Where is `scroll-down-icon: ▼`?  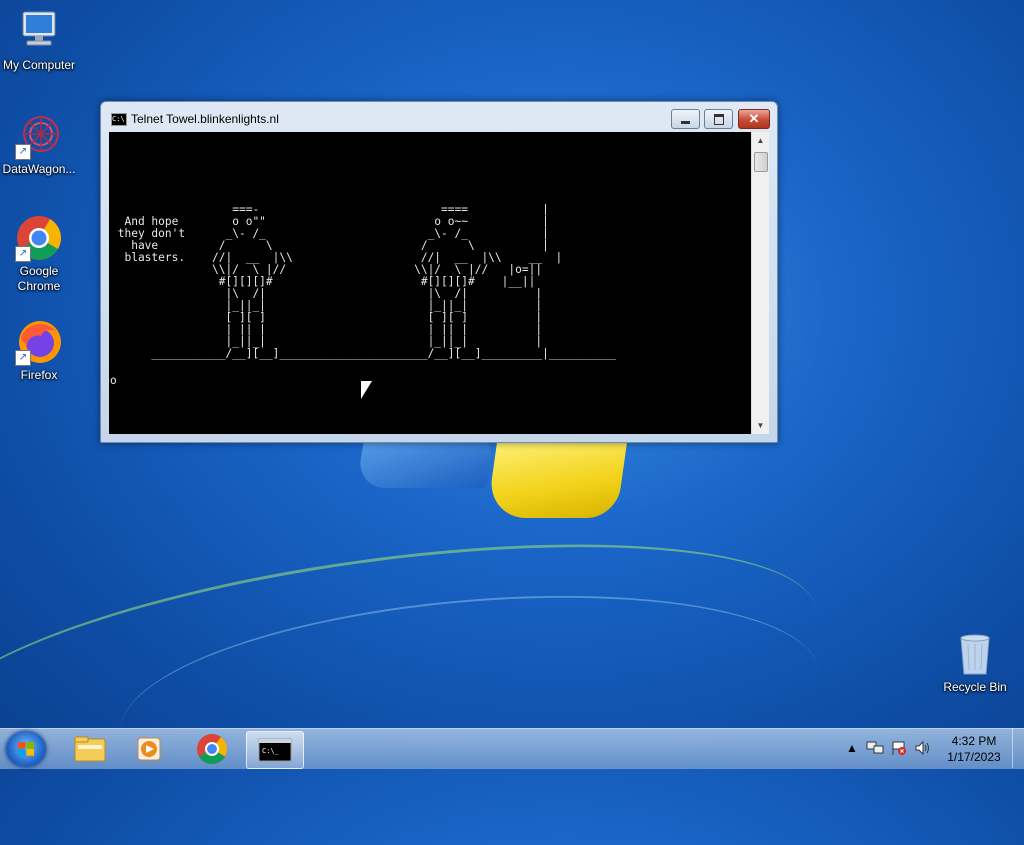
scroll-down-icon: ▼ is located at coordinates (760, 425).